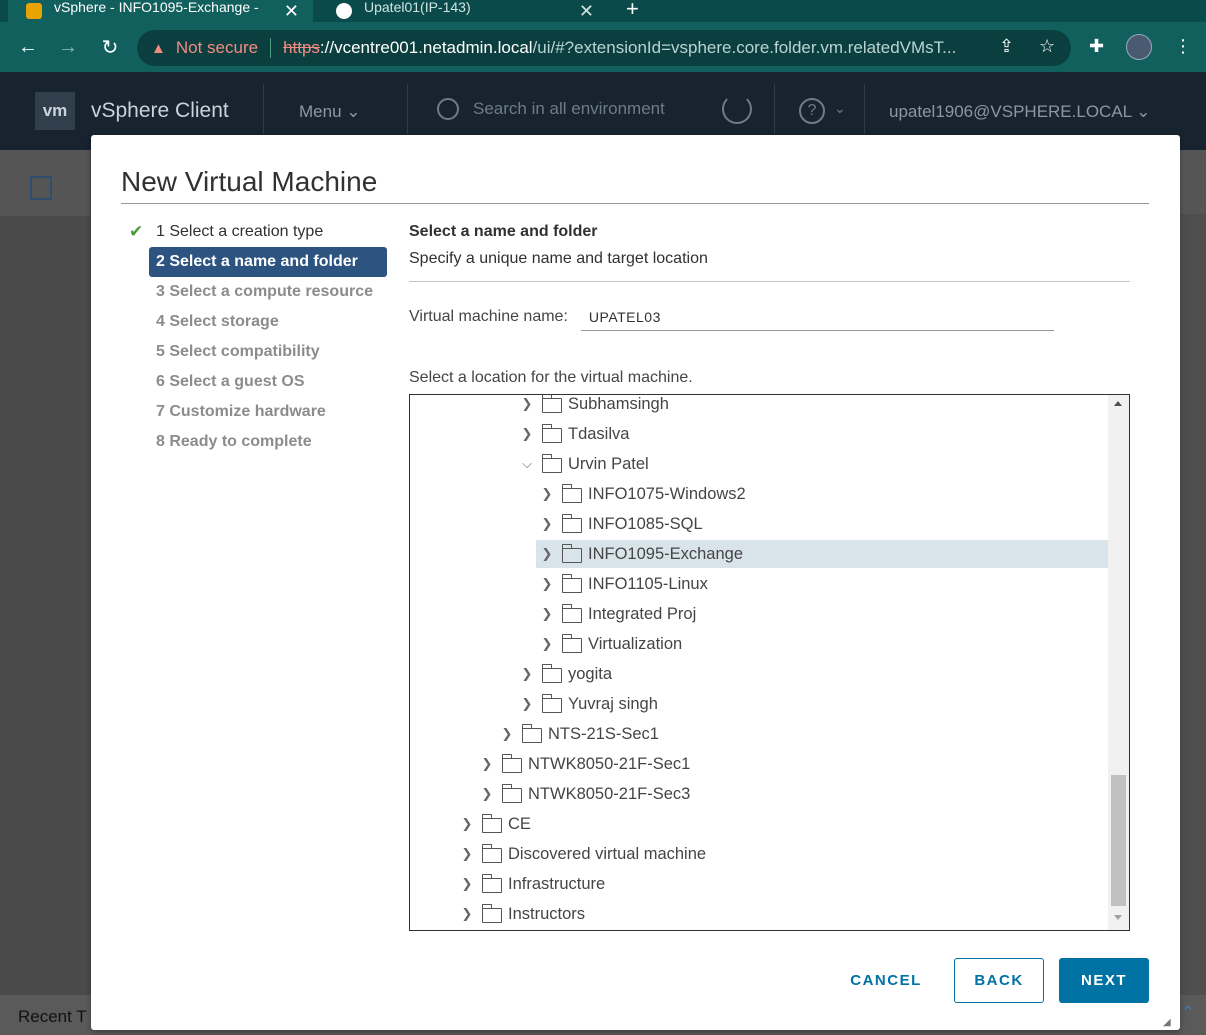 This screenshot has width=1206, height=1035. What do you see at coordinates (238, 351) in the screenshot?
I see `step-label: 5 Select compatibility` at bounding box center [238, 351].